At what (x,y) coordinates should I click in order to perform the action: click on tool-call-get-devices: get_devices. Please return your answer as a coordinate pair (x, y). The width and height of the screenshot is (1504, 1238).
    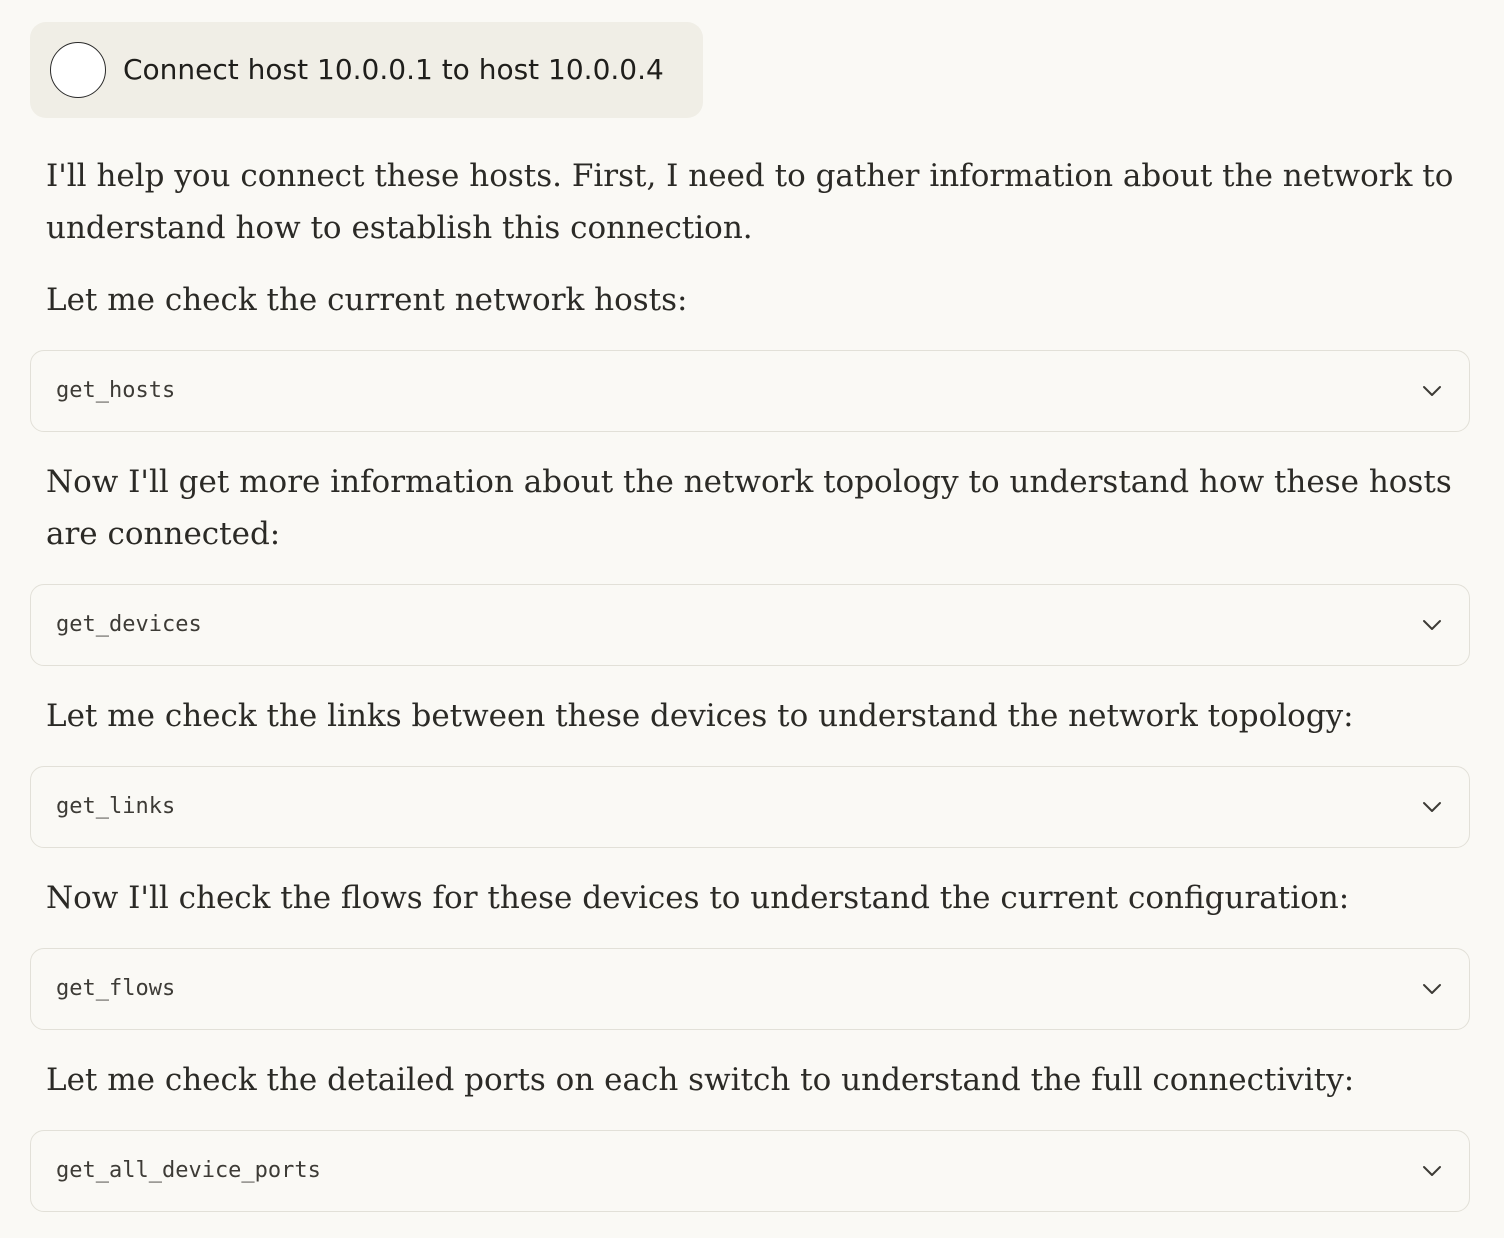
    Looking at the image, I should click on (750, 625).